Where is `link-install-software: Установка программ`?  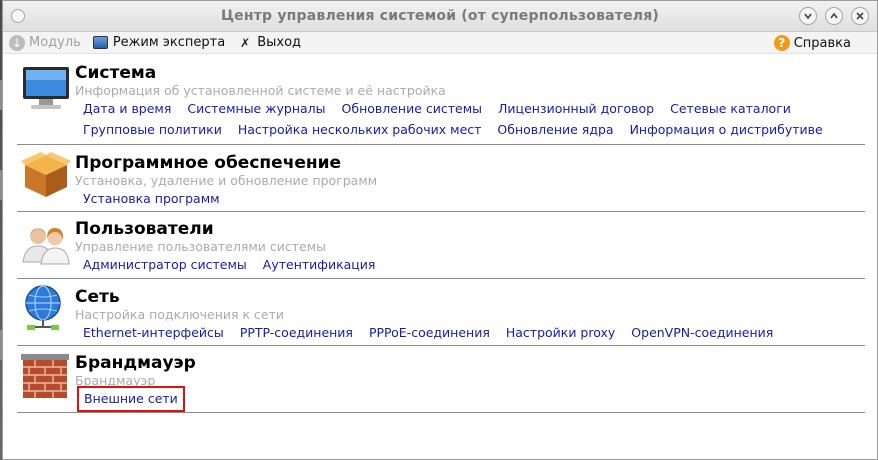
link-install-software: Установка программ is located at coordinates (151, 198).